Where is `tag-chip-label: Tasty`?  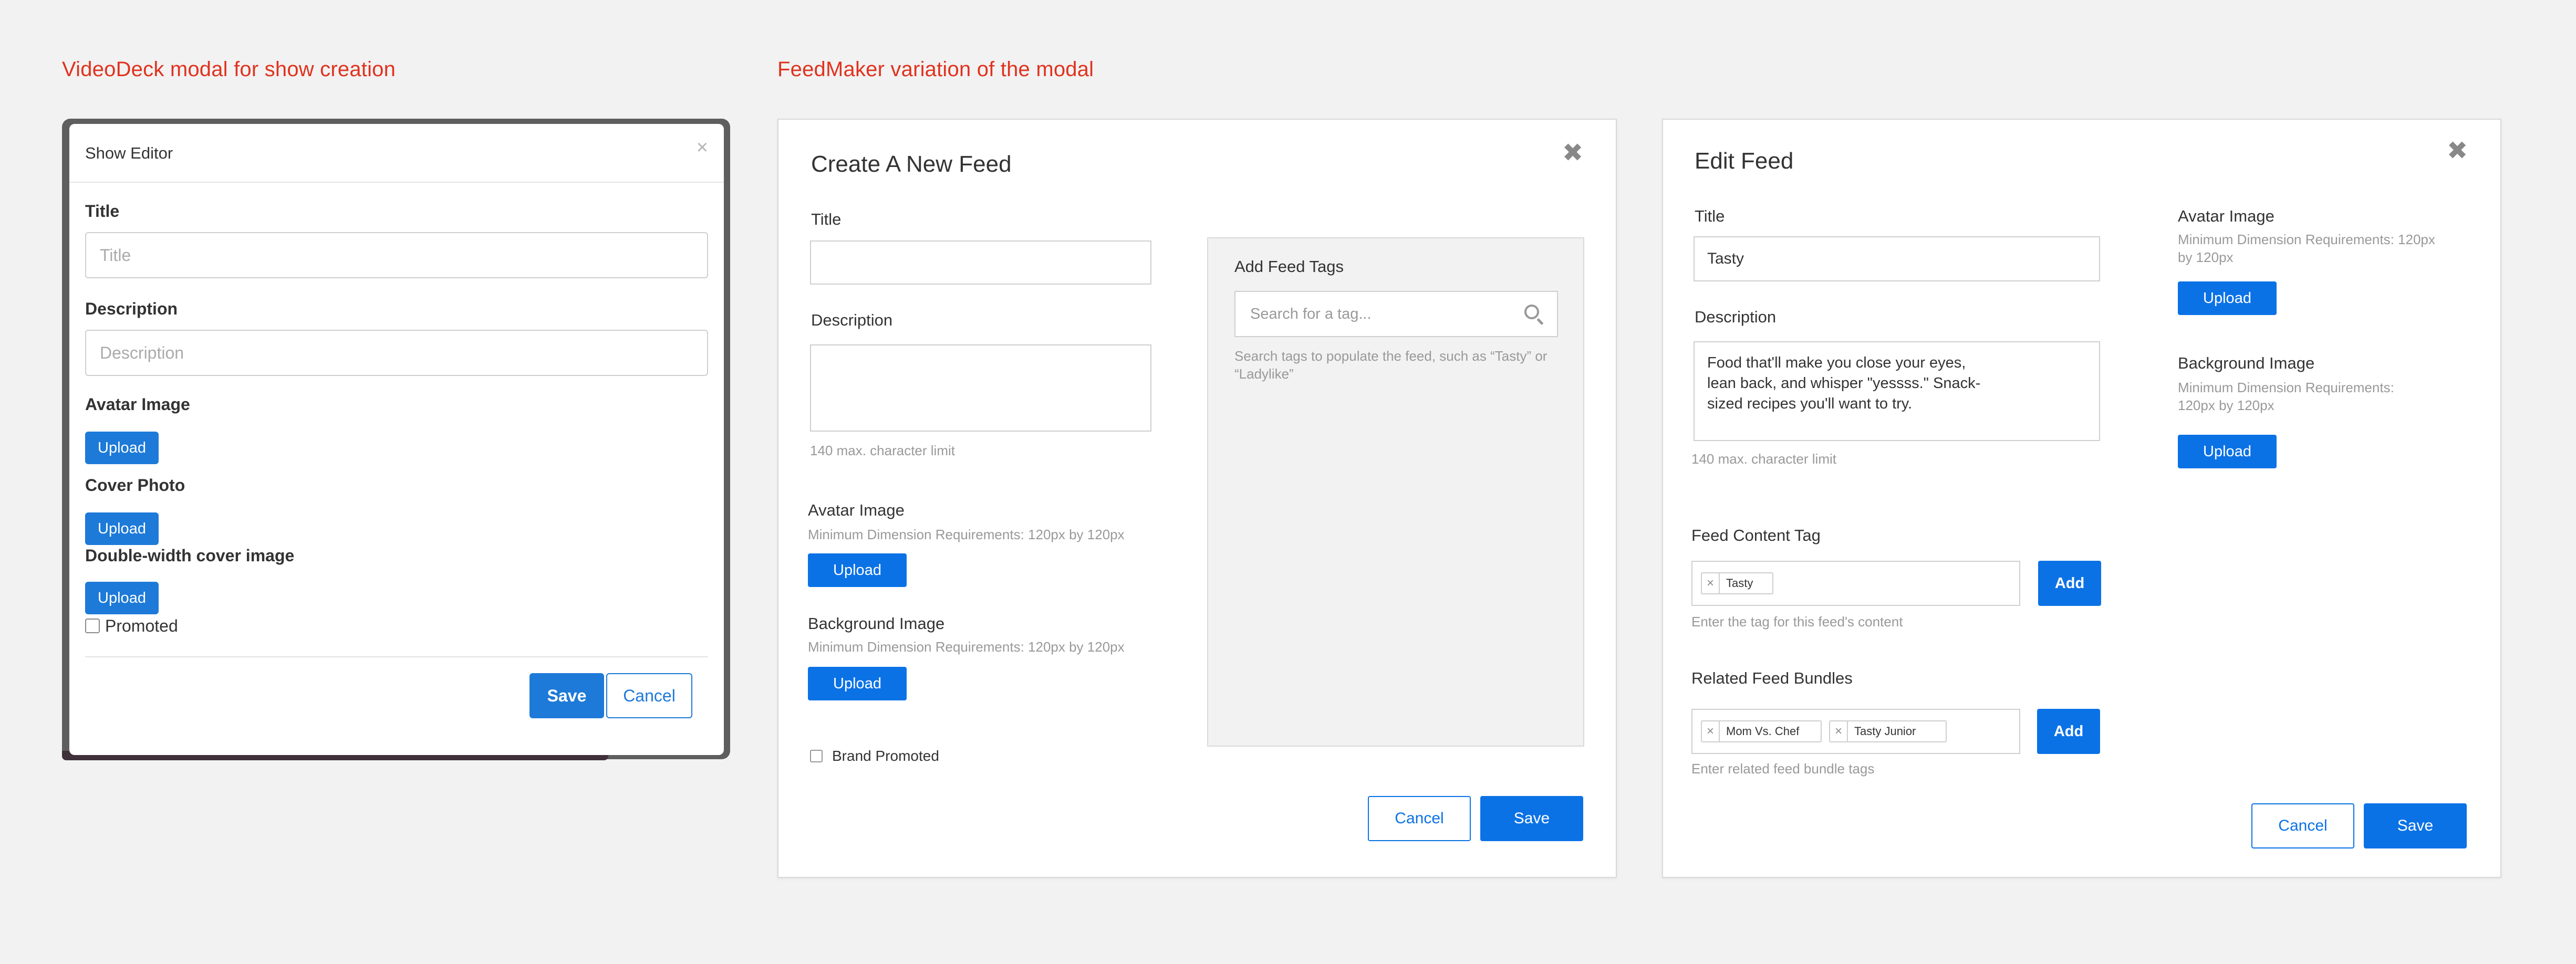
tag-chip-label: Tasty is located at coordinates (1739, 583).